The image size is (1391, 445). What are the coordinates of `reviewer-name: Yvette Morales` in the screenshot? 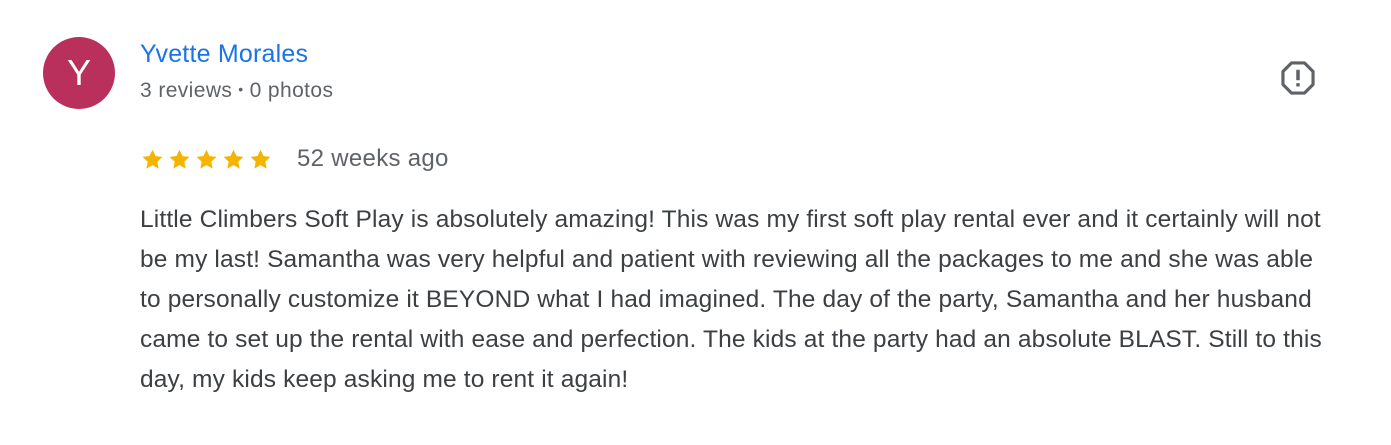 It's located at (224, 54).